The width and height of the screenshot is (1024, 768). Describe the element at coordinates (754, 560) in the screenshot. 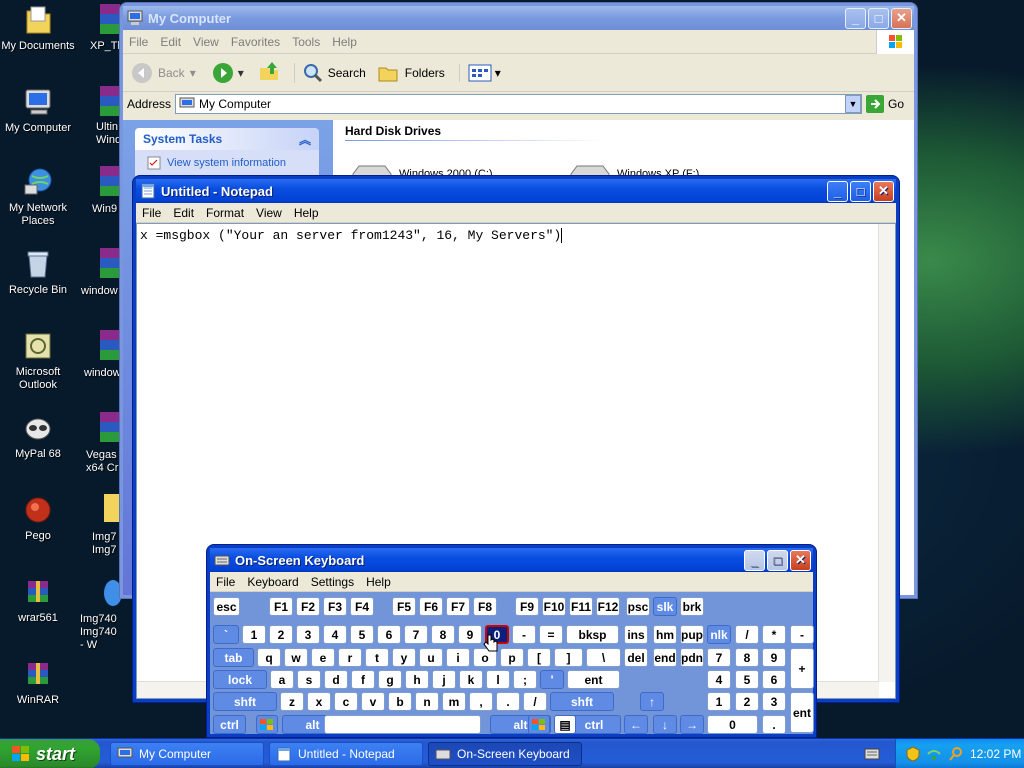

I see `minimize-button: _` at that location.